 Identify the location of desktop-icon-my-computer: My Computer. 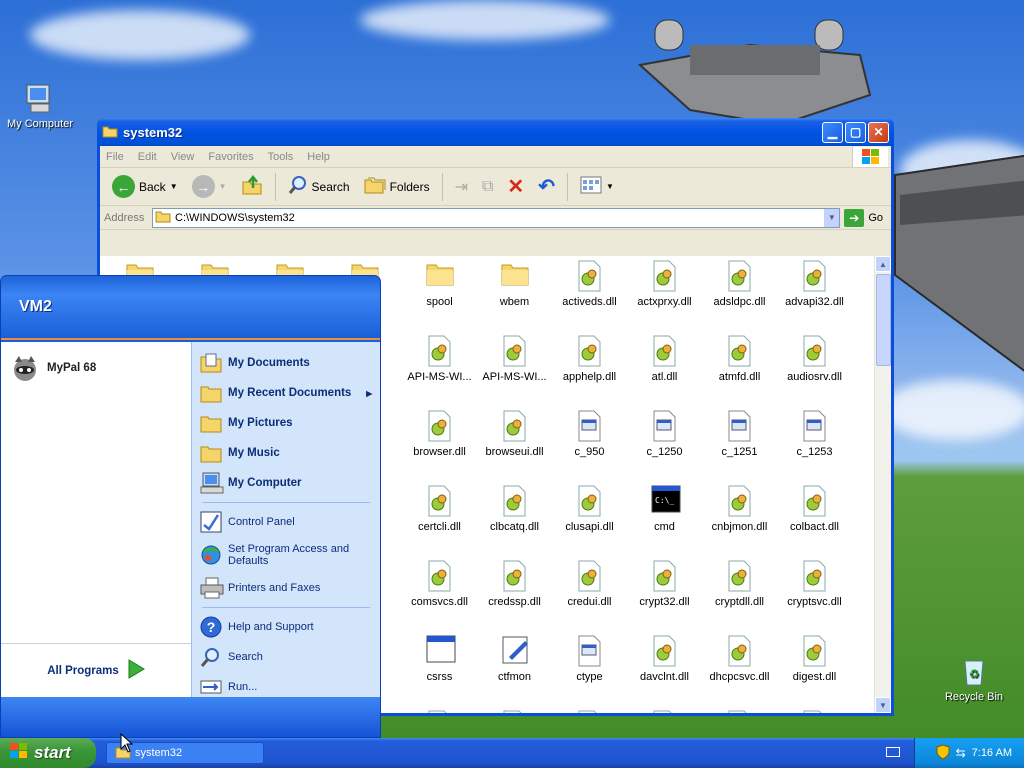
(40, 106).